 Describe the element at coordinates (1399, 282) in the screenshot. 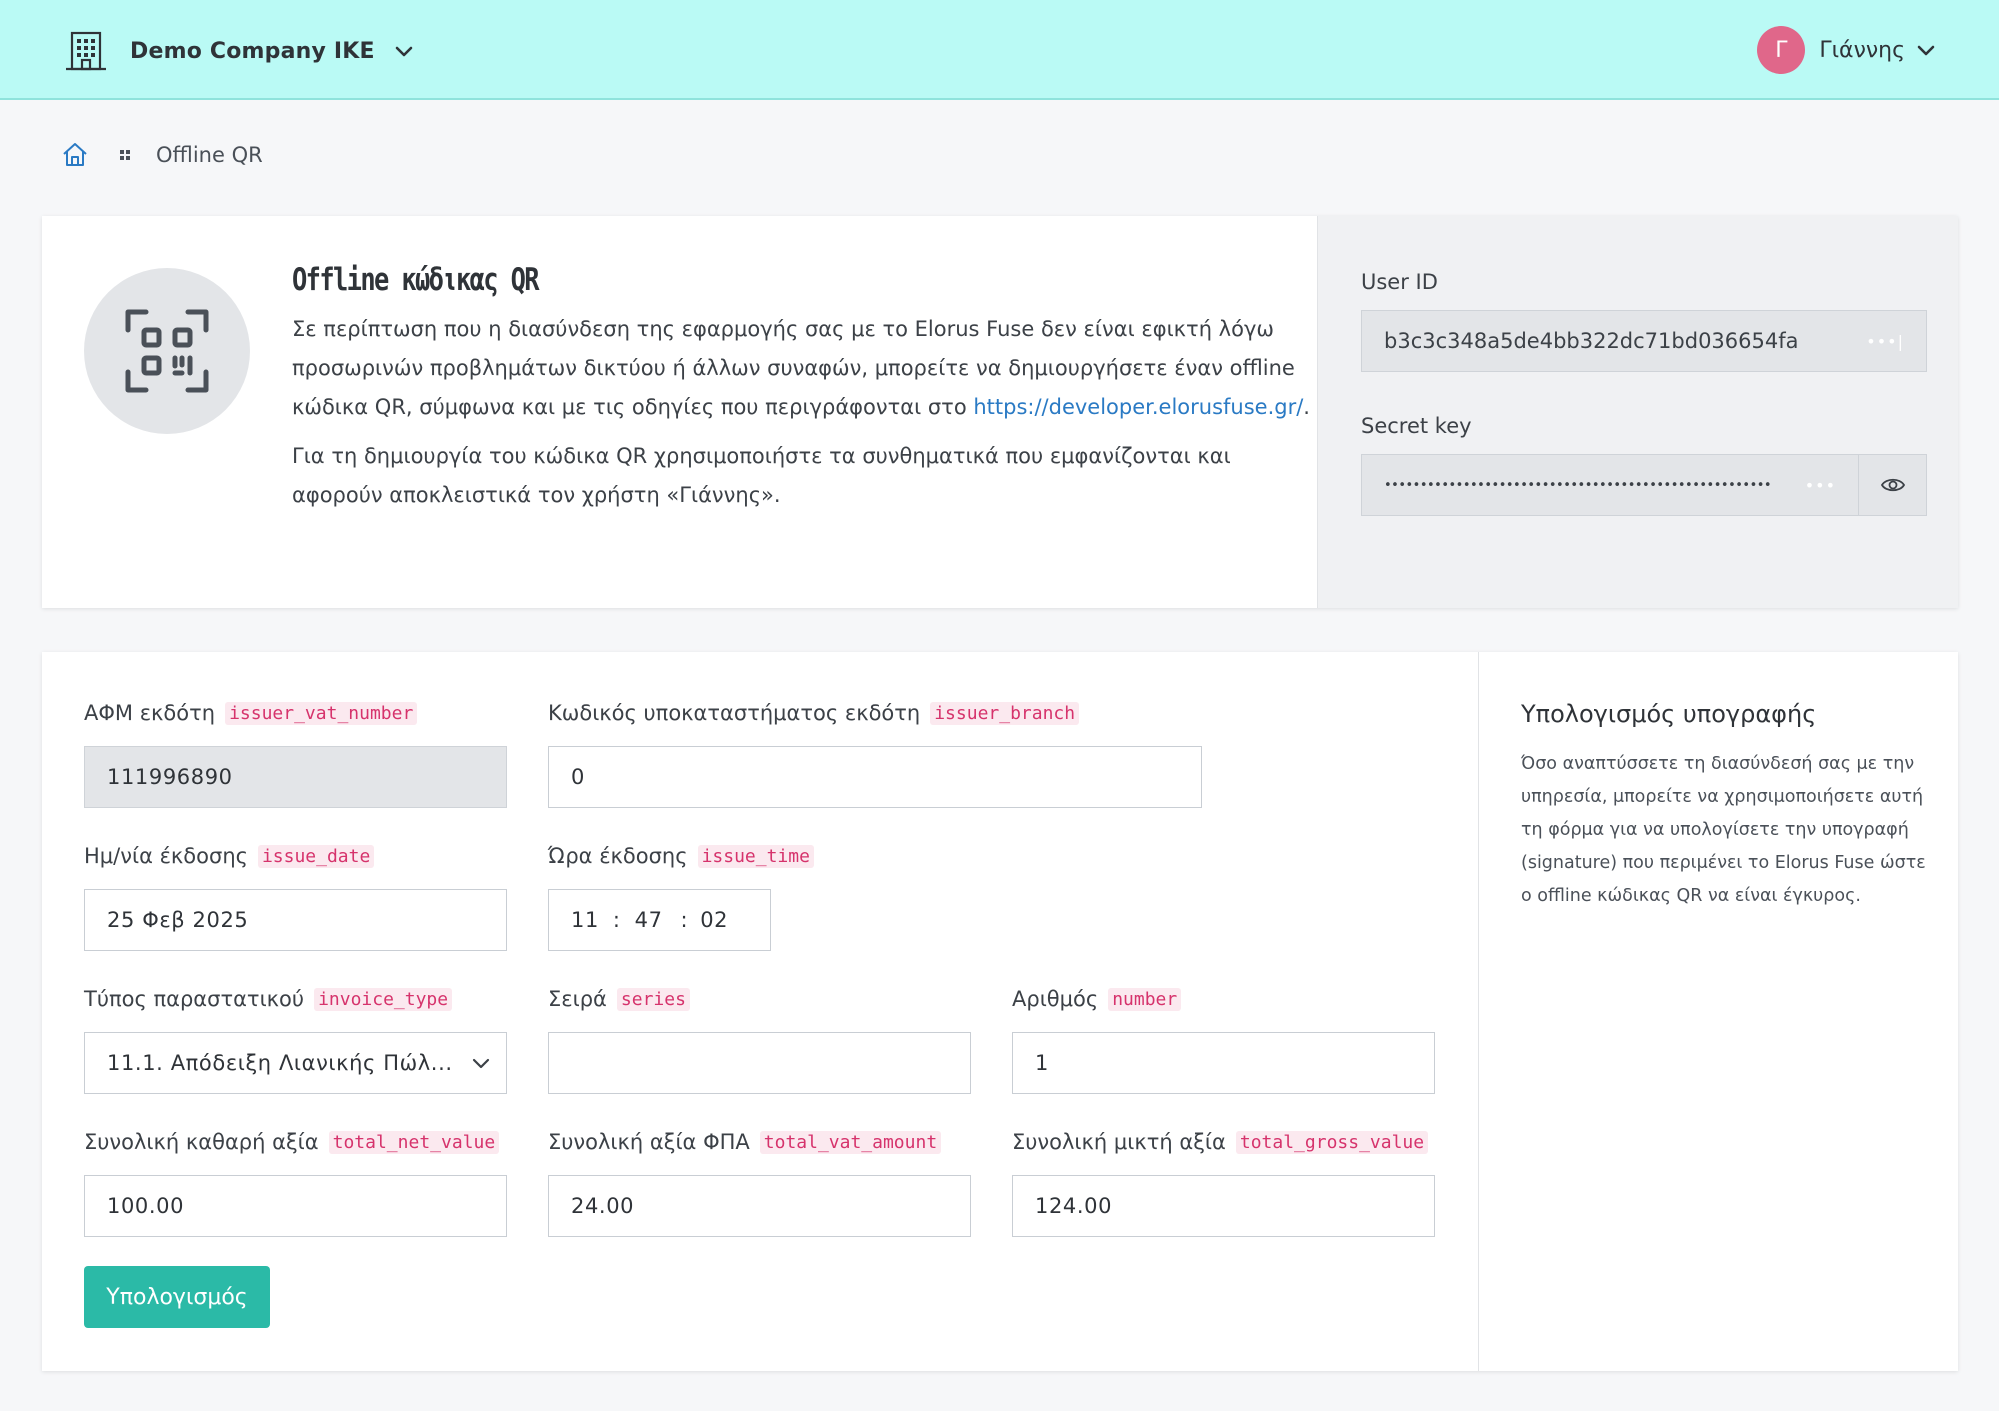

I see `user-id-label: User ID` at that location.